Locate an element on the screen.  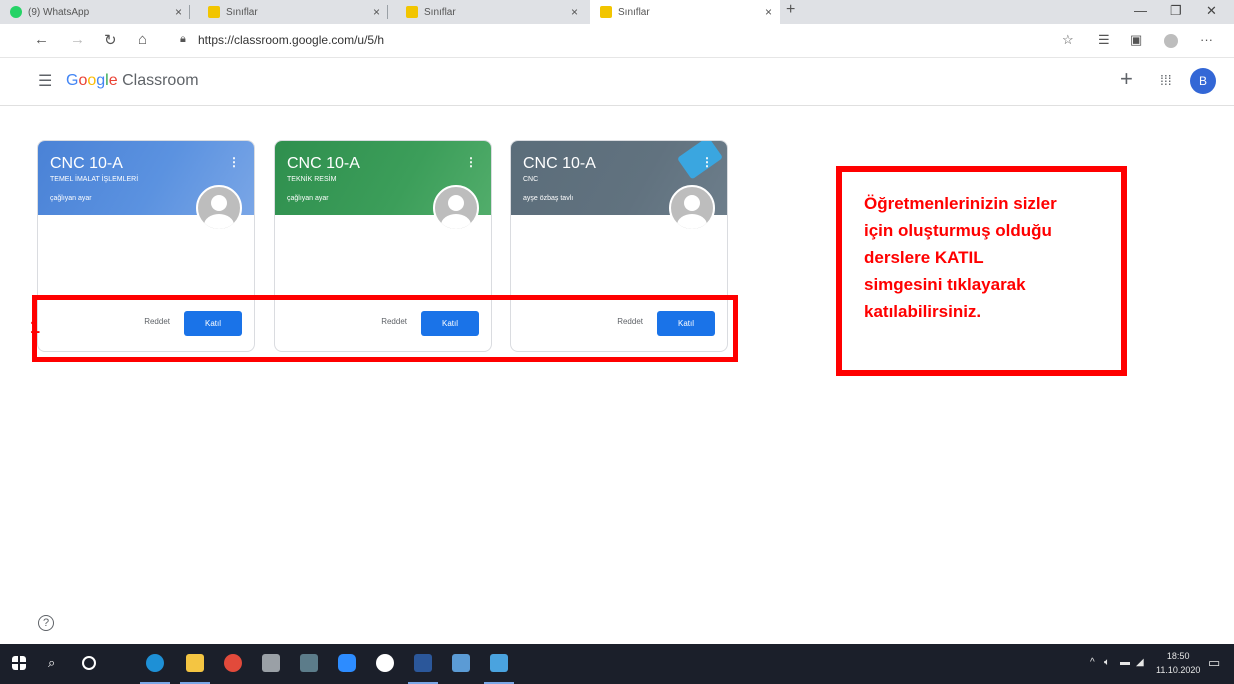
minimize-icon: — is located at coordinates (1140, 10).